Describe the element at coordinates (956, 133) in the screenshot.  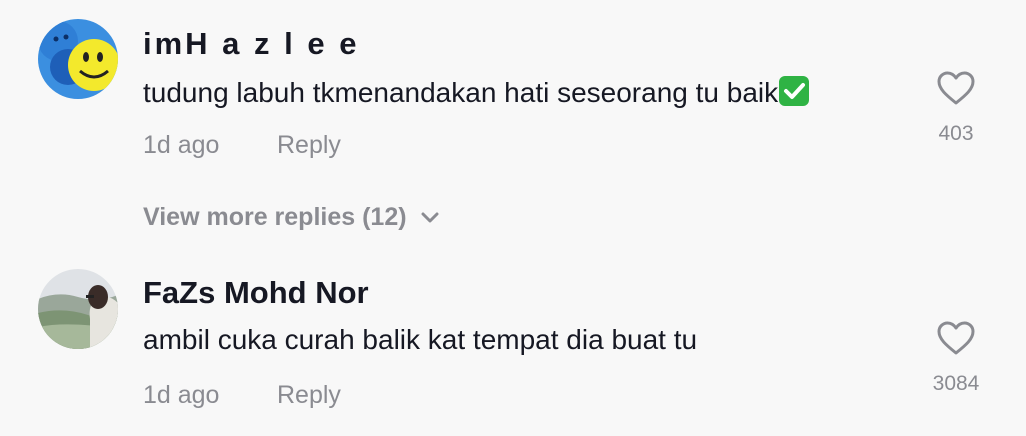
I see `like-count: 403` at that location.